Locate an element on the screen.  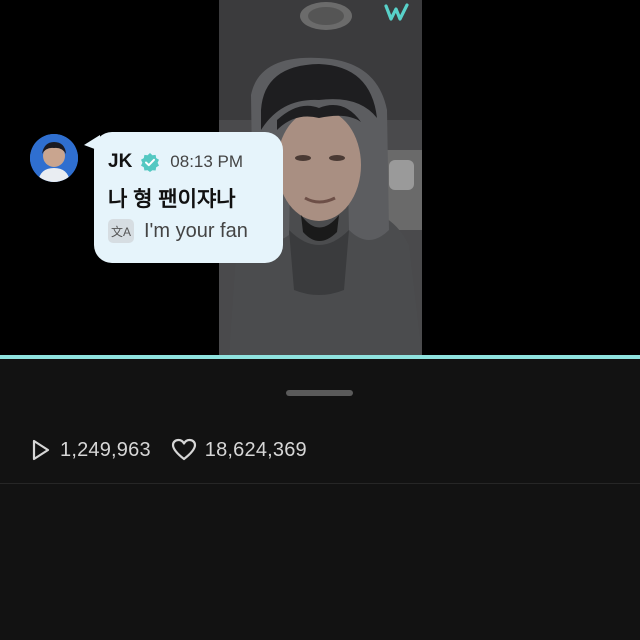
stats-row: 1,249,963 18,624,369 is located at coordinates (178, 450).